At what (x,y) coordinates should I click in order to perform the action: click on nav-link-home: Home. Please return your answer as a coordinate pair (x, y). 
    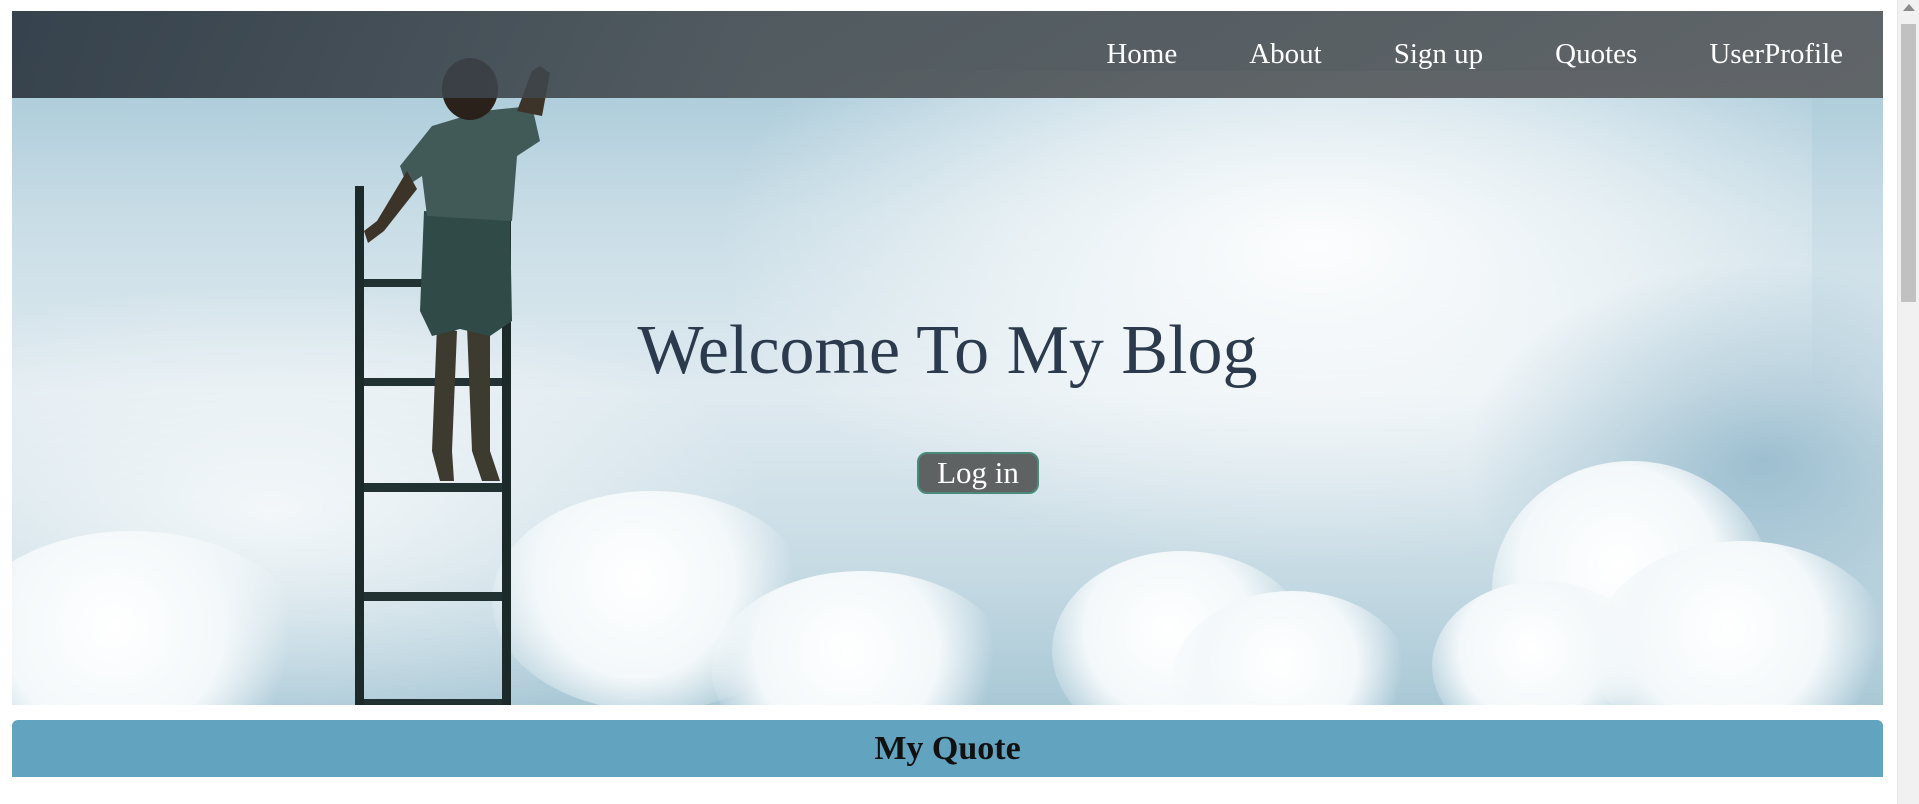
    Looking at the image, I should click on (1141, 54).